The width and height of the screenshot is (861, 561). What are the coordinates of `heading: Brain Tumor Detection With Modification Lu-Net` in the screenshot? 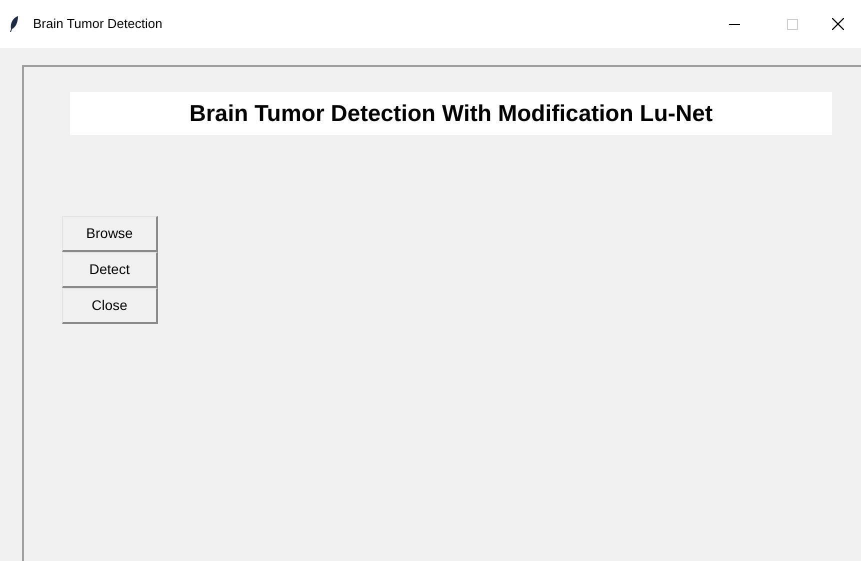 It's located at (451, 113).